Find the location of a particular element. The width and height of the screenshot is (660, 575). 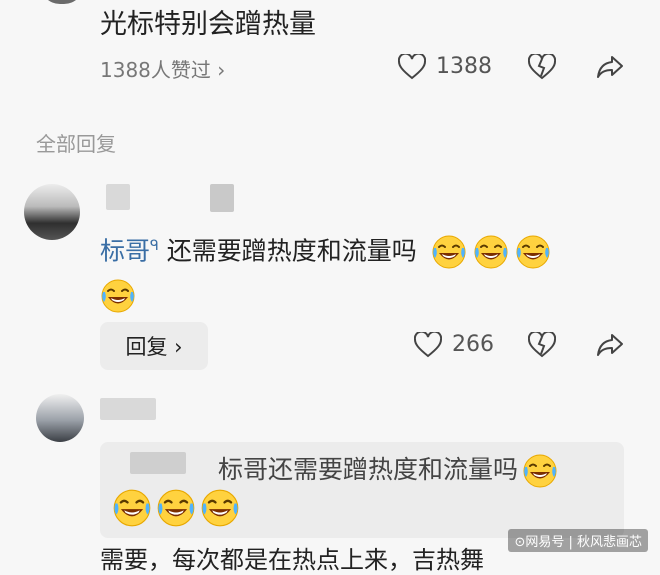

reply-button: 回复 › is located at coordinates (154, 346).